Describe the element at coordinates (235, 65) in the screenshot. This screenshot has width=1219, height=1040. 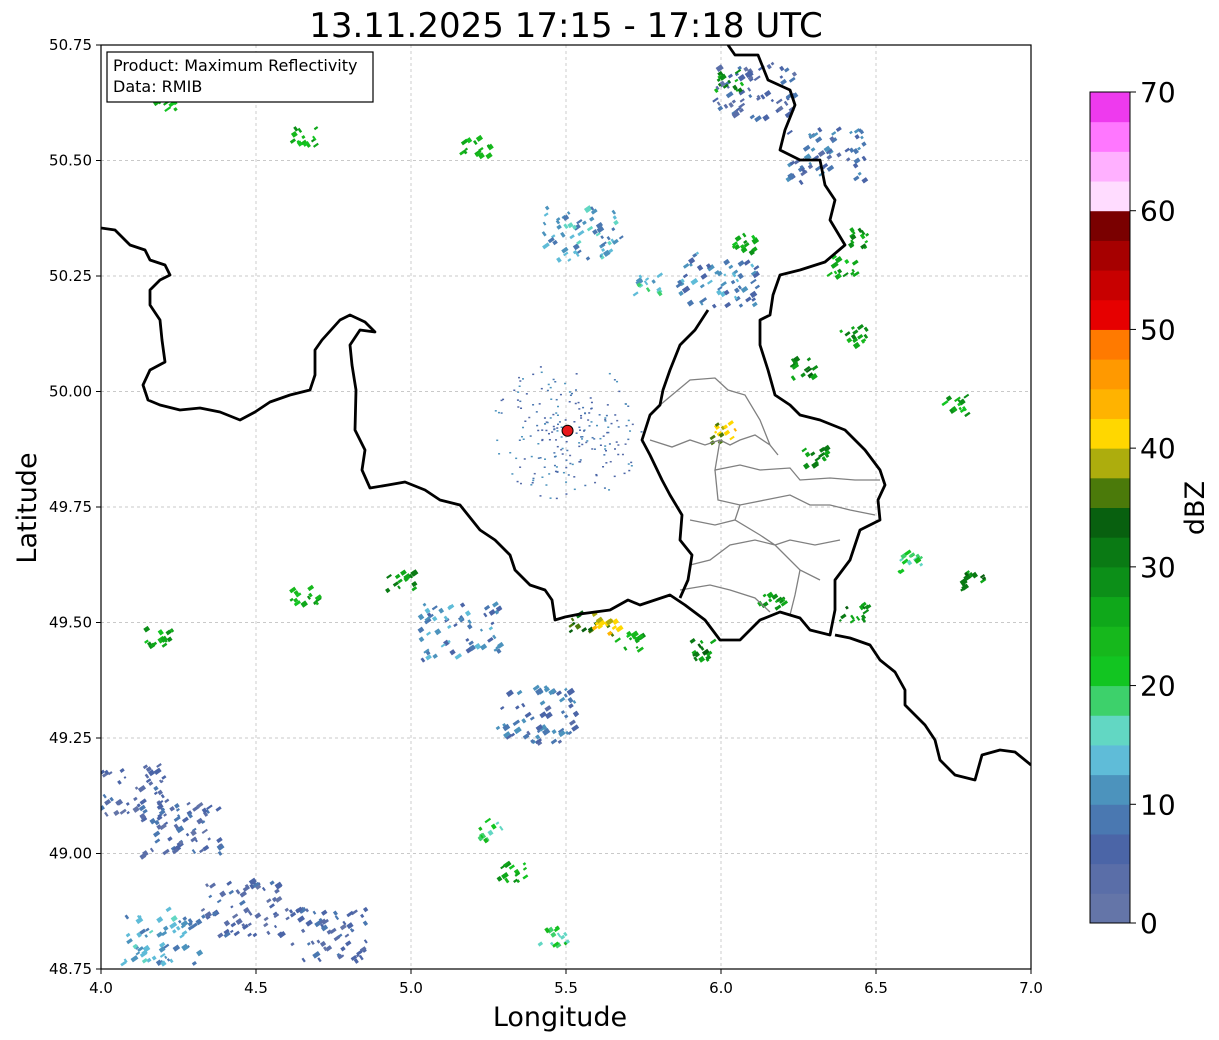
I see `info-product-text: Product: Maximum Reflectivity` at that location.